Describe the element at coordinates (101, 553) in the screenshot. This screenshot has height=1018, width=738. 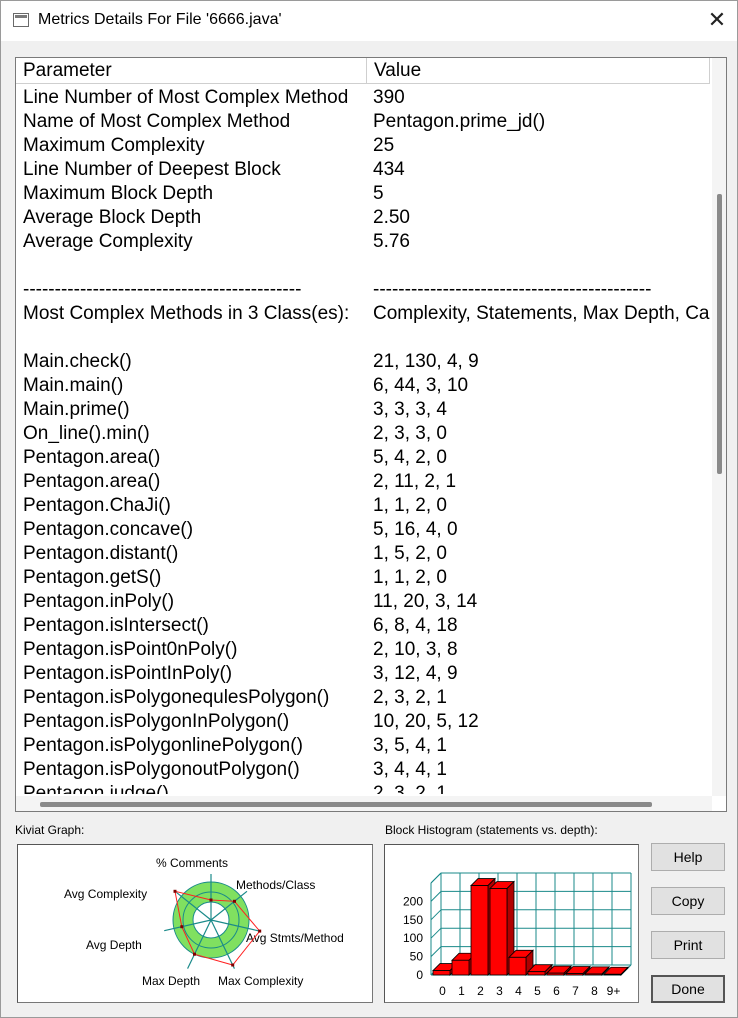
I see `parameter-cell: Pentagon.distant()` at that location.